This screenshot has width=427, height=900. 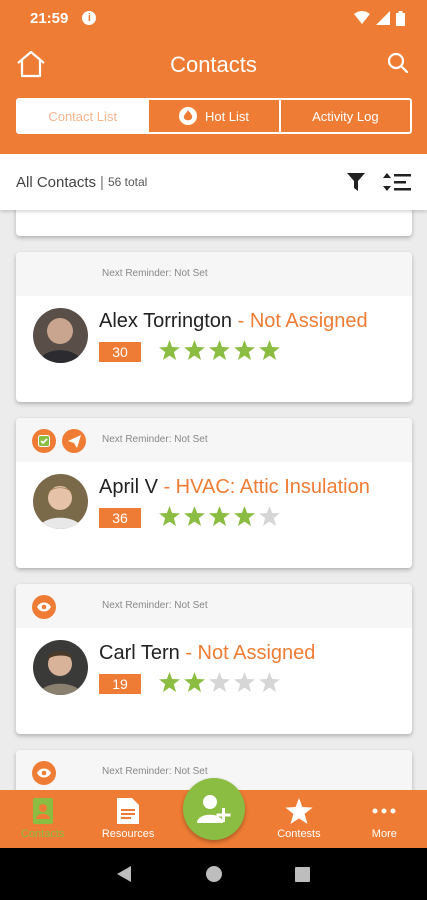 I want to click on contacts-filter-label: All Contacts, so click(x=56, y=182).